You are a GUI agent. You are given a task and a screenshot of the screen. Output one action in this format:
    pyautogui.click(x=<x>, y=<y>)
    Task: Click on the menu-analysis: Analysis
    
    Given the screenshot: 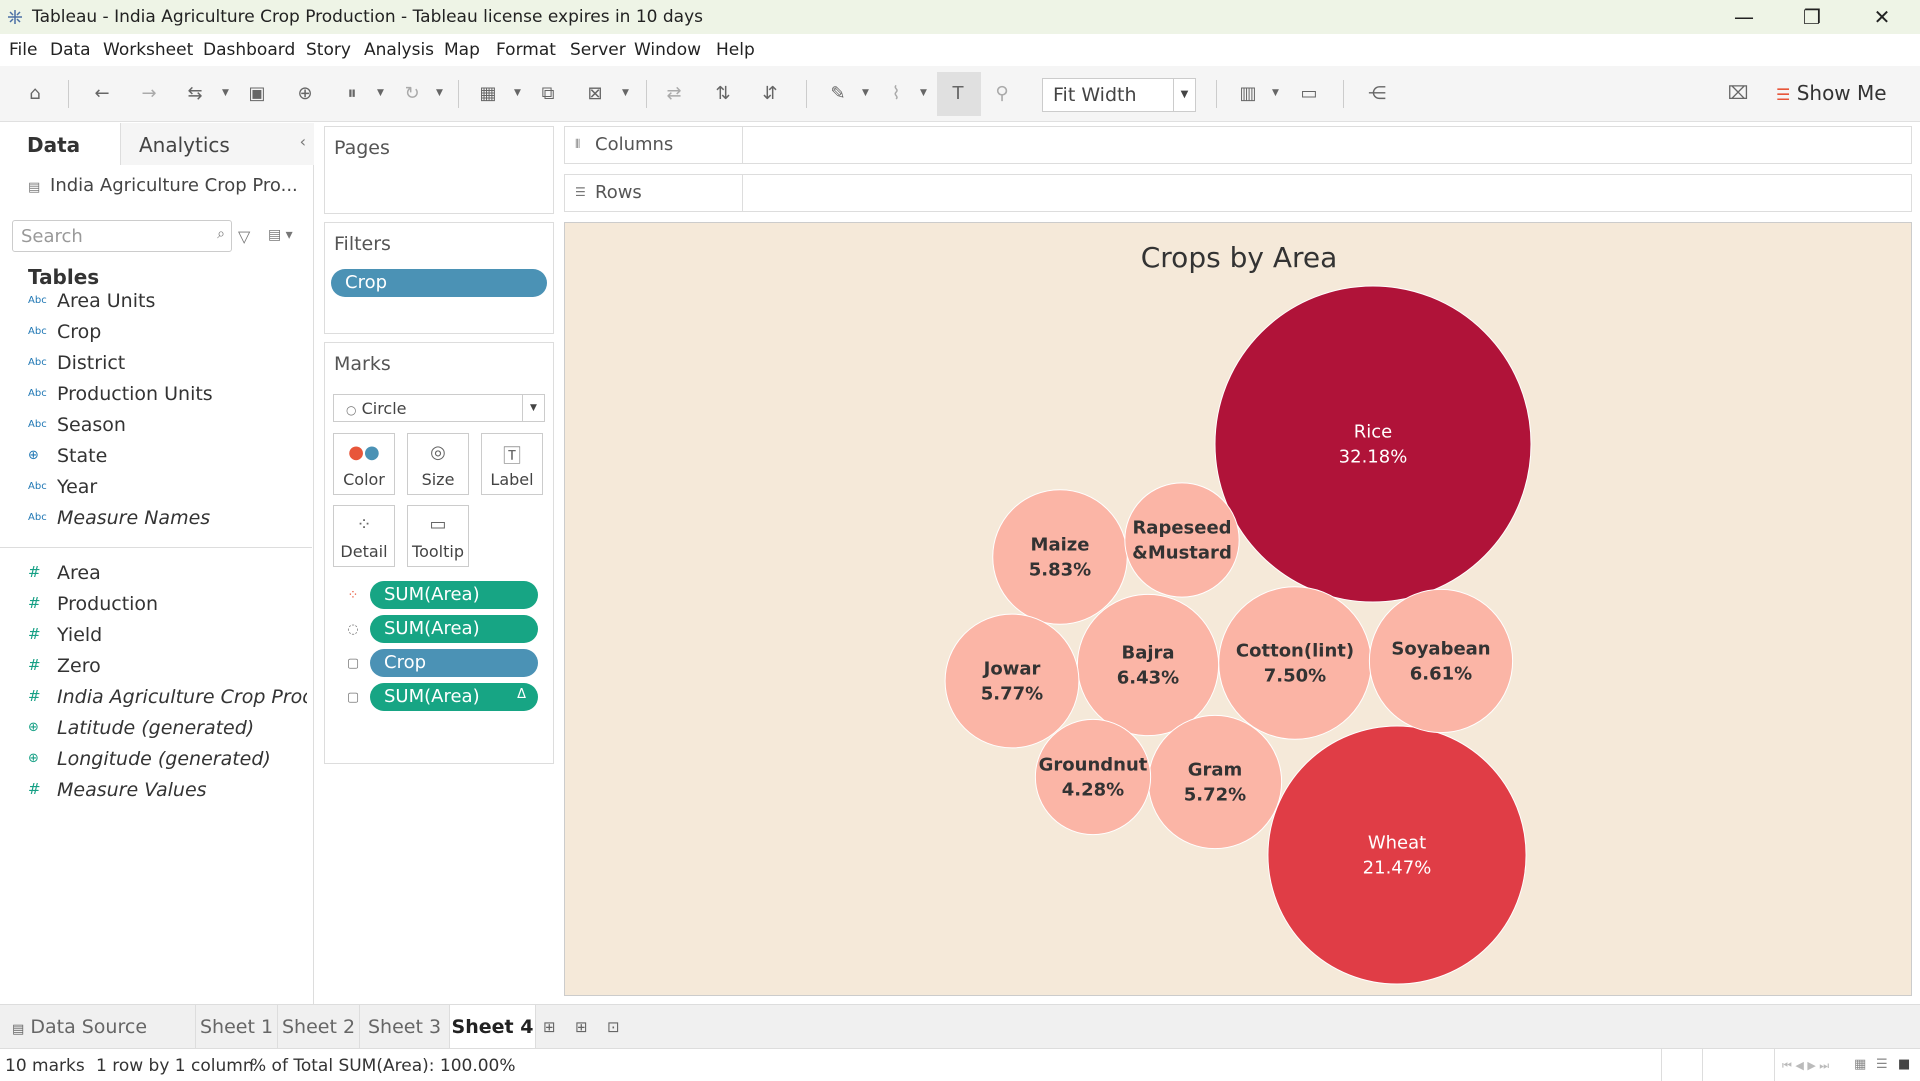 What is the action you would take?
    pyautogui.click(x=399, y=50)
    